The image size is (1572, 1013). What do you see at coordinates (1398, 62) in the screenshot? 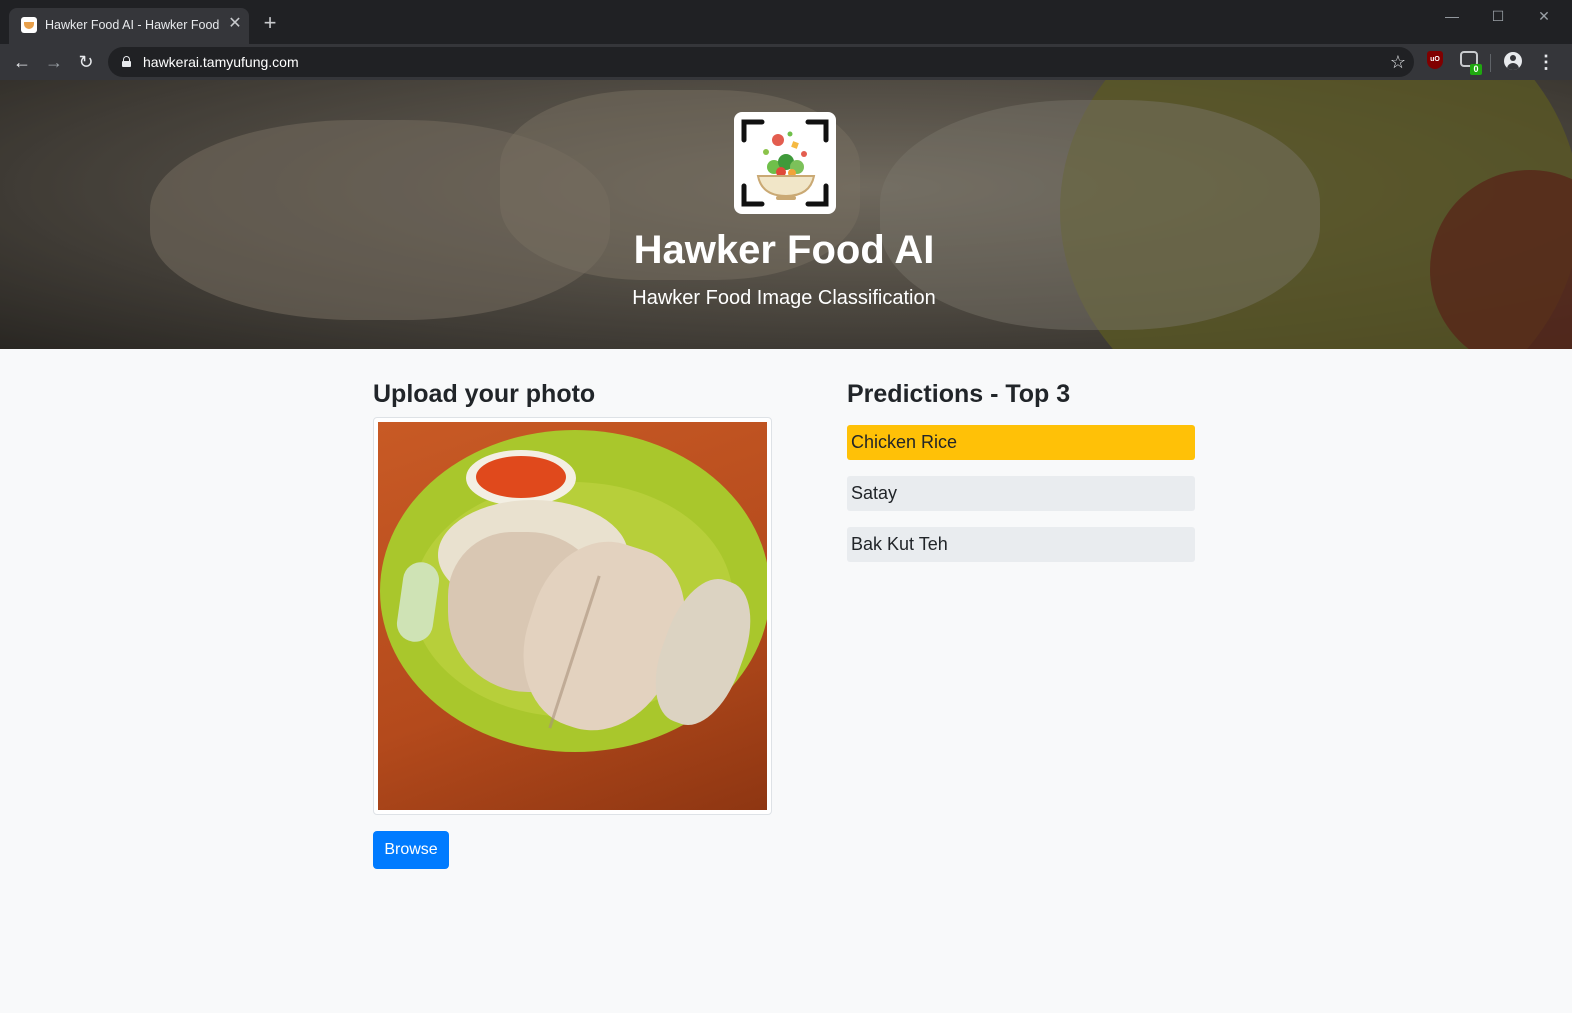
I see `star-icon: ☆` at bounding box center [1398, 62].